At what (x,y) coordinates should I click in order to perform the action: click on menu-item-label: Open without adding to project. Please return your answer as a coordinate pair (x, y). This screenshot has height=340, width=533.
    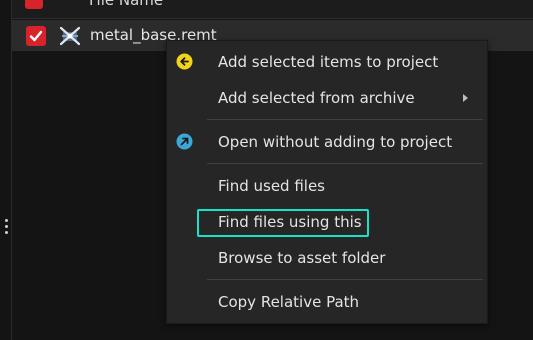
    Looking at the image, I should click on (335, 142).